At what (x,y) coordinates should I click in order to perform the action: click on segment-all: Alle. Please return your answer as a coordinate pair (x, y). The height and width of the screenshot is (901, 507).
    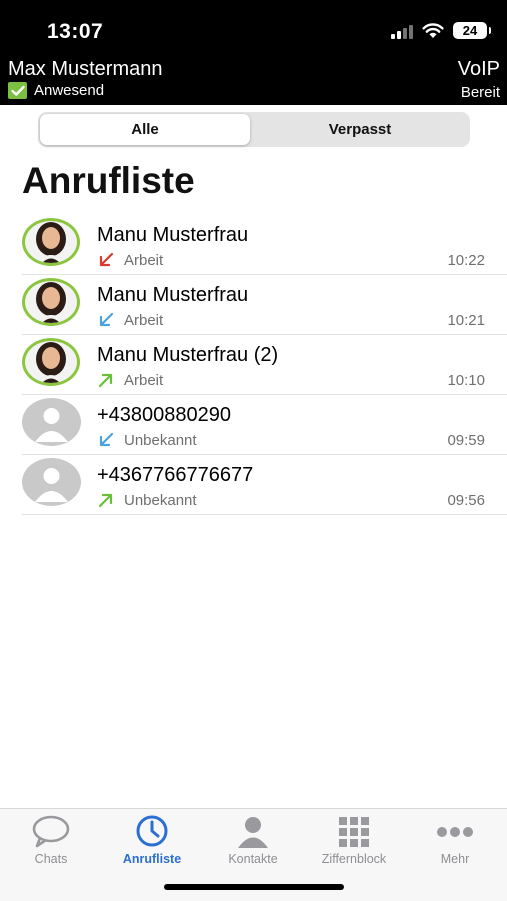
    Looking at the image, I should click on (145, 129).